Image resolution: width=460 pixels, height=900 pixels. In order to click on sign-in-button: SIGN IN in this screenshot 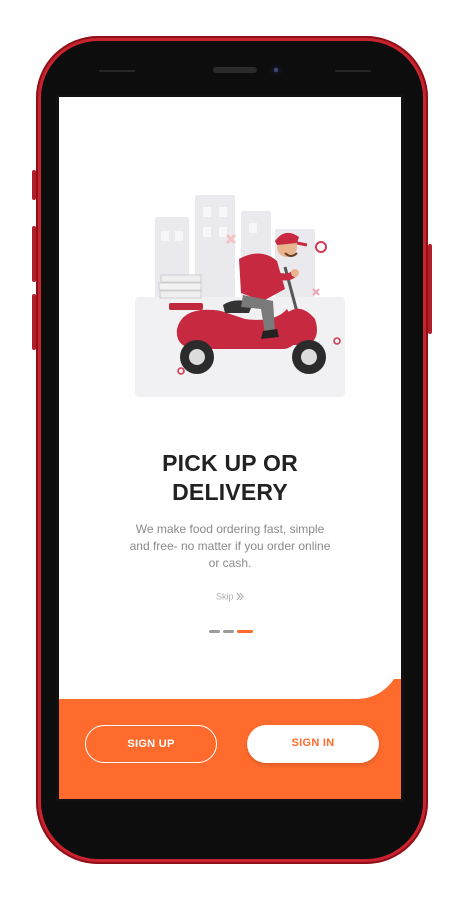, I will do `click(313, 744)`.